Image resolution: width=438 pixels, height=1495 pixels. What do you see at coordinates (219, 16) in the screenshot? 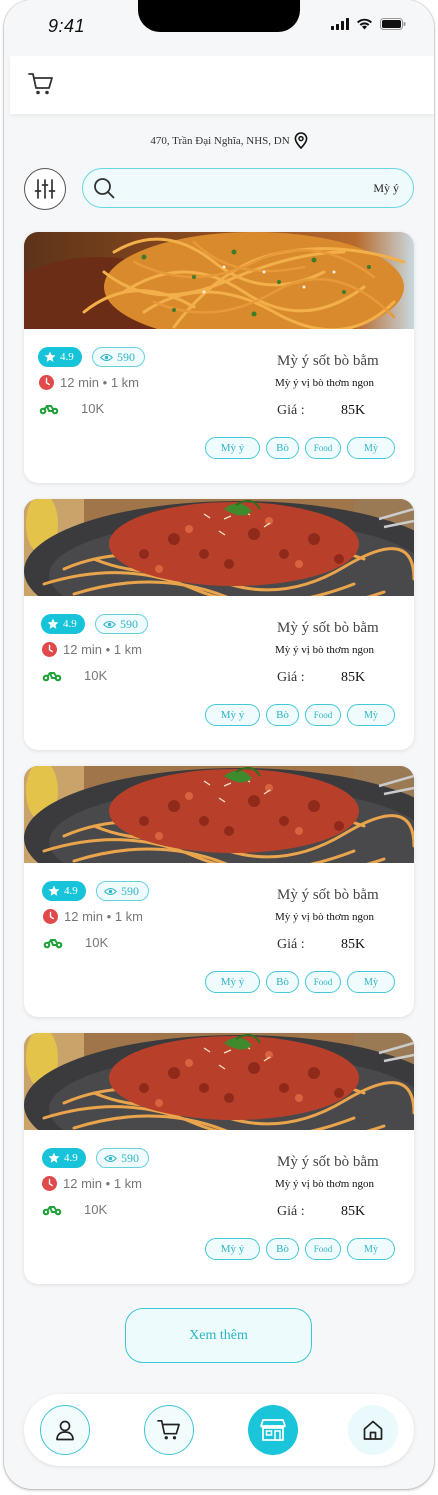
I see `notch` at bounding box center [219, 16].